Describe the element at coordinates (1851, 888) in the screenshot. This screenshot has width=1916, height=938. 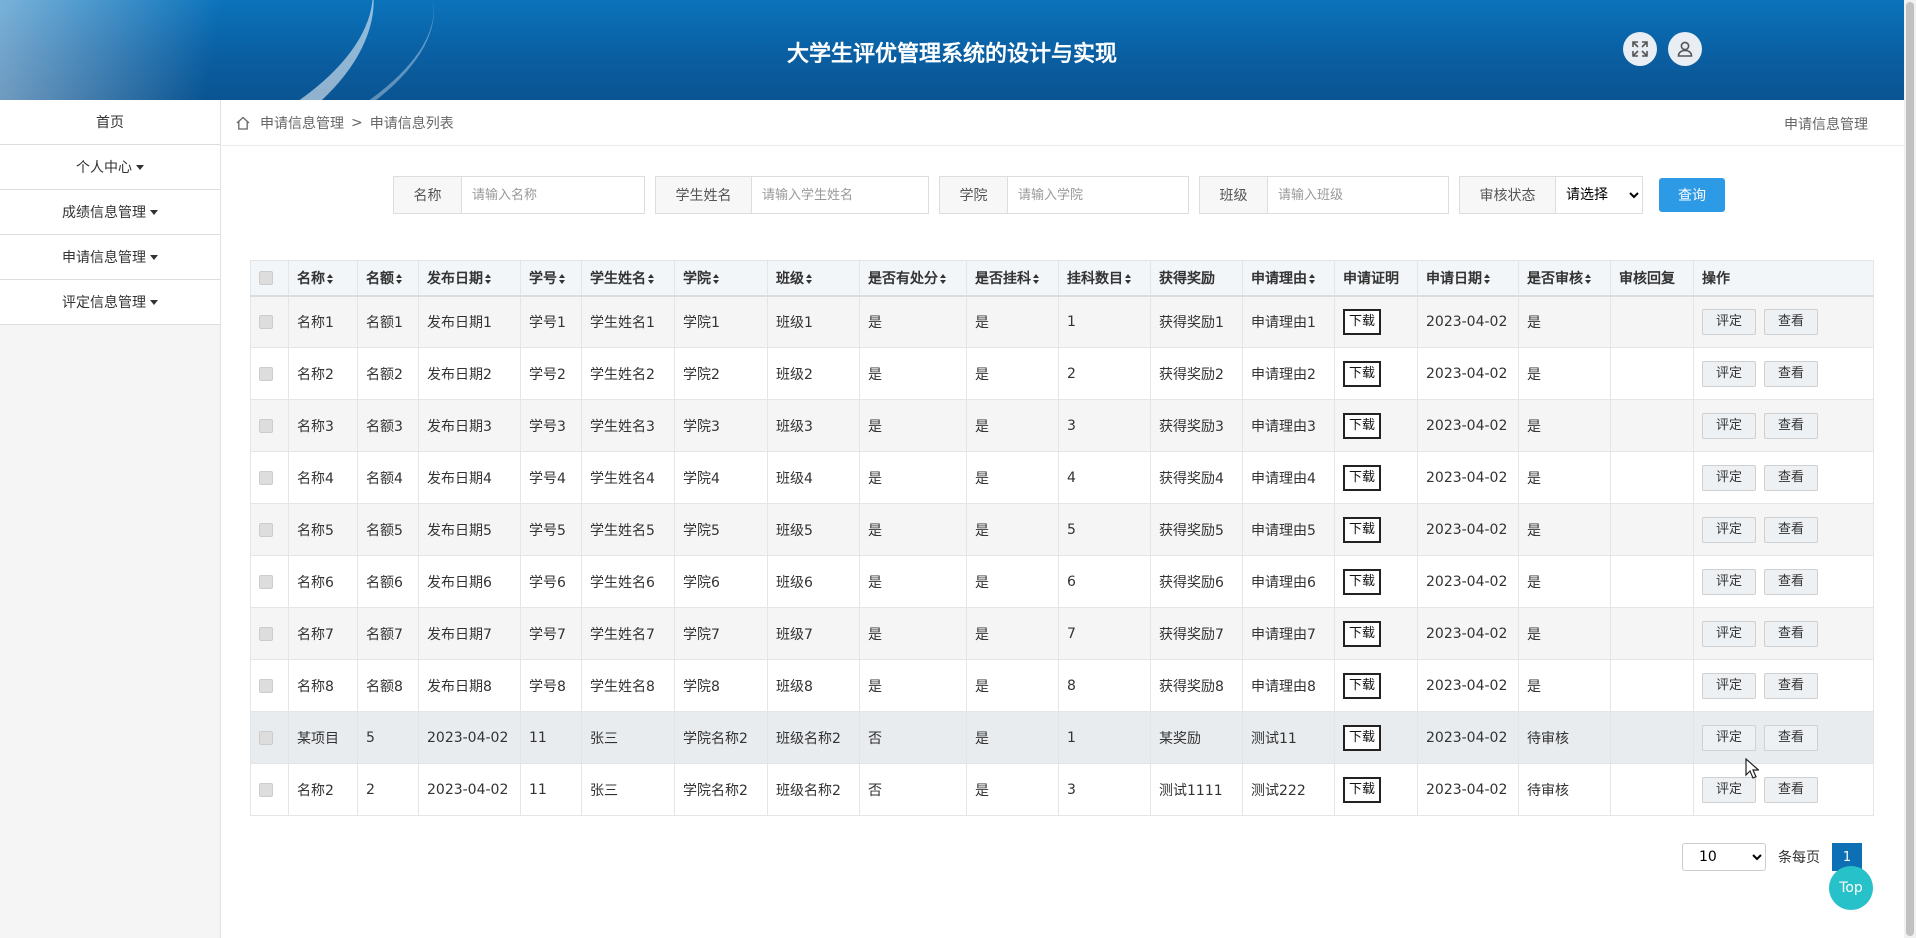
I see `back-to-top-button: Top` at that location.